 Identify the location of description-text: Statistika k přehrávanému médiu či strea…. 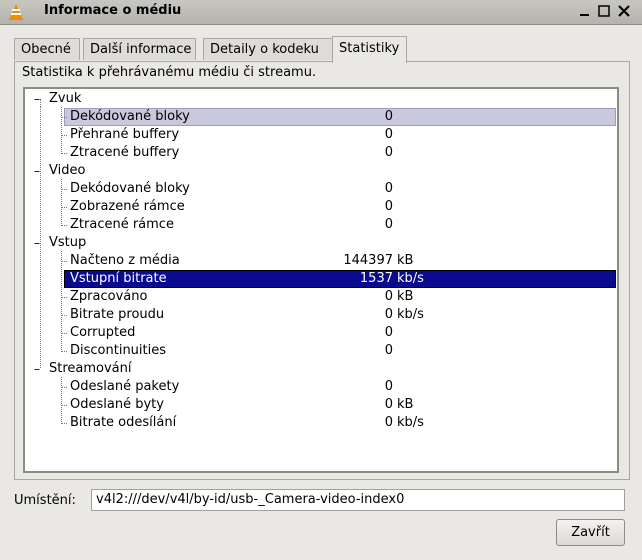
(169, 72).